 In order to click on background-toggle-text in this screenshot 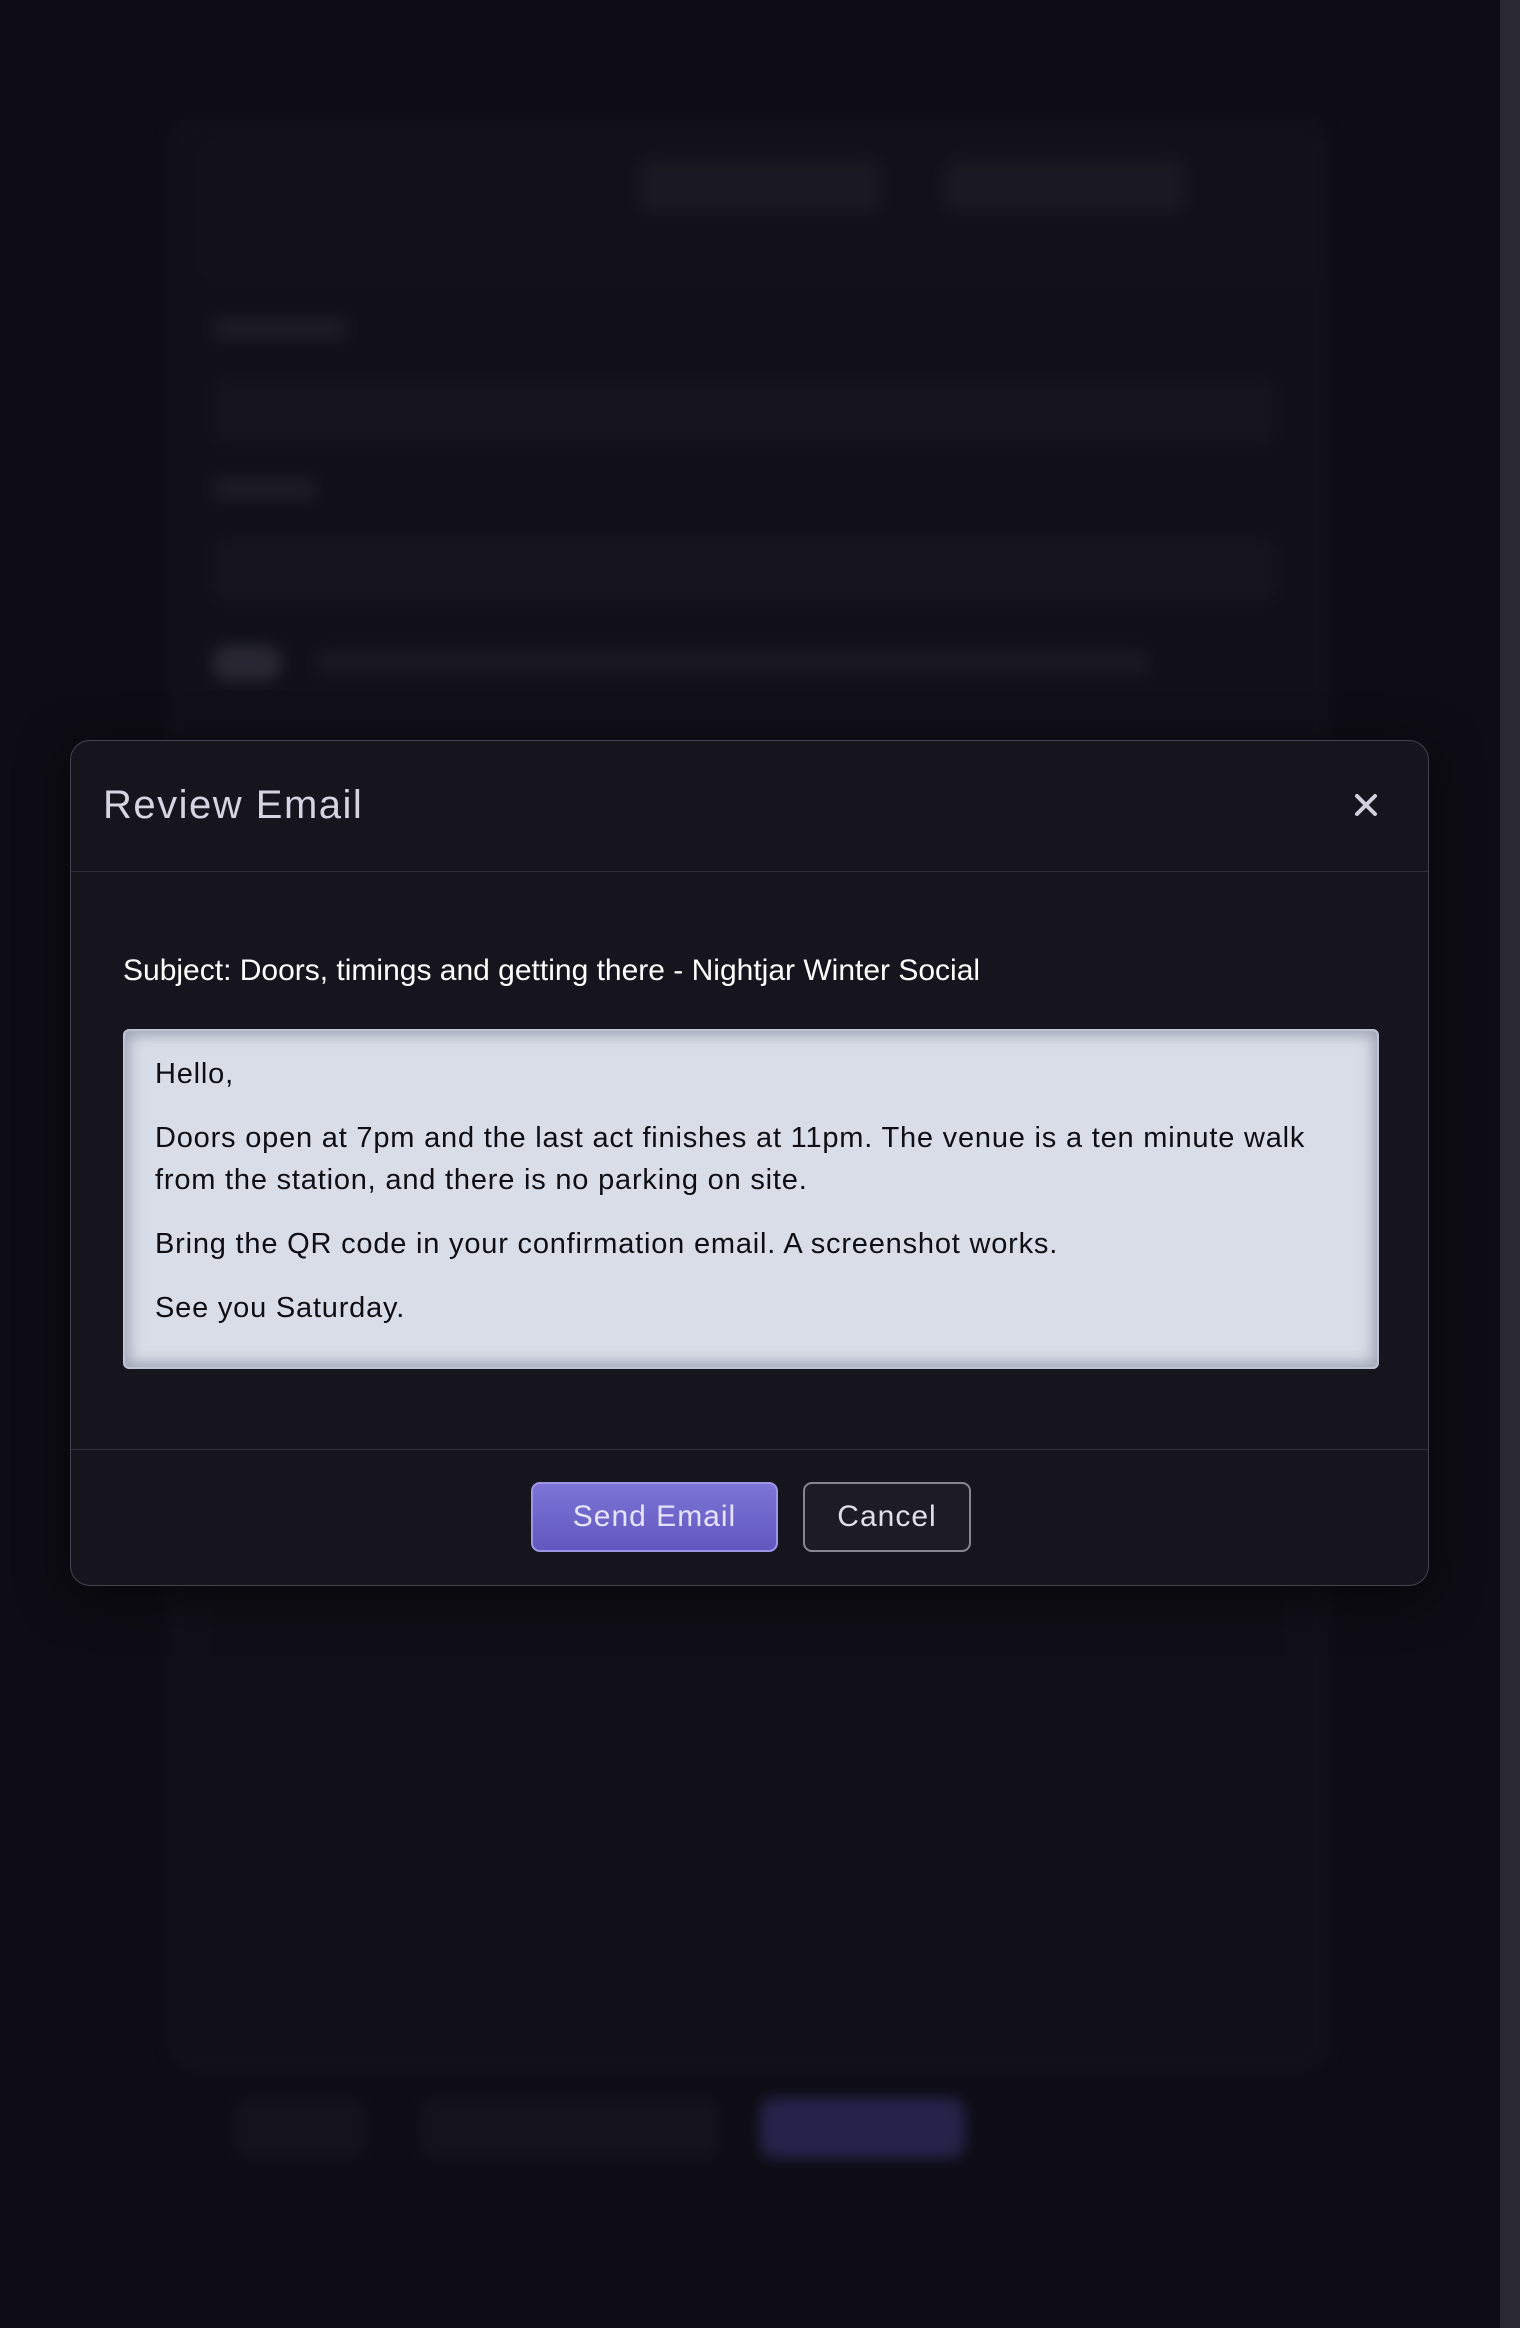, I will do `click(733, 662)`.